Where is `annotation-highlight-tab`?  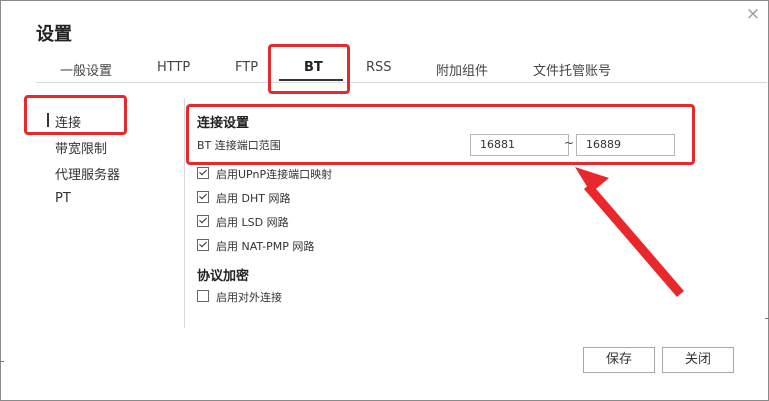 annotation-highlight-tab is located at coordinates (309, 69).